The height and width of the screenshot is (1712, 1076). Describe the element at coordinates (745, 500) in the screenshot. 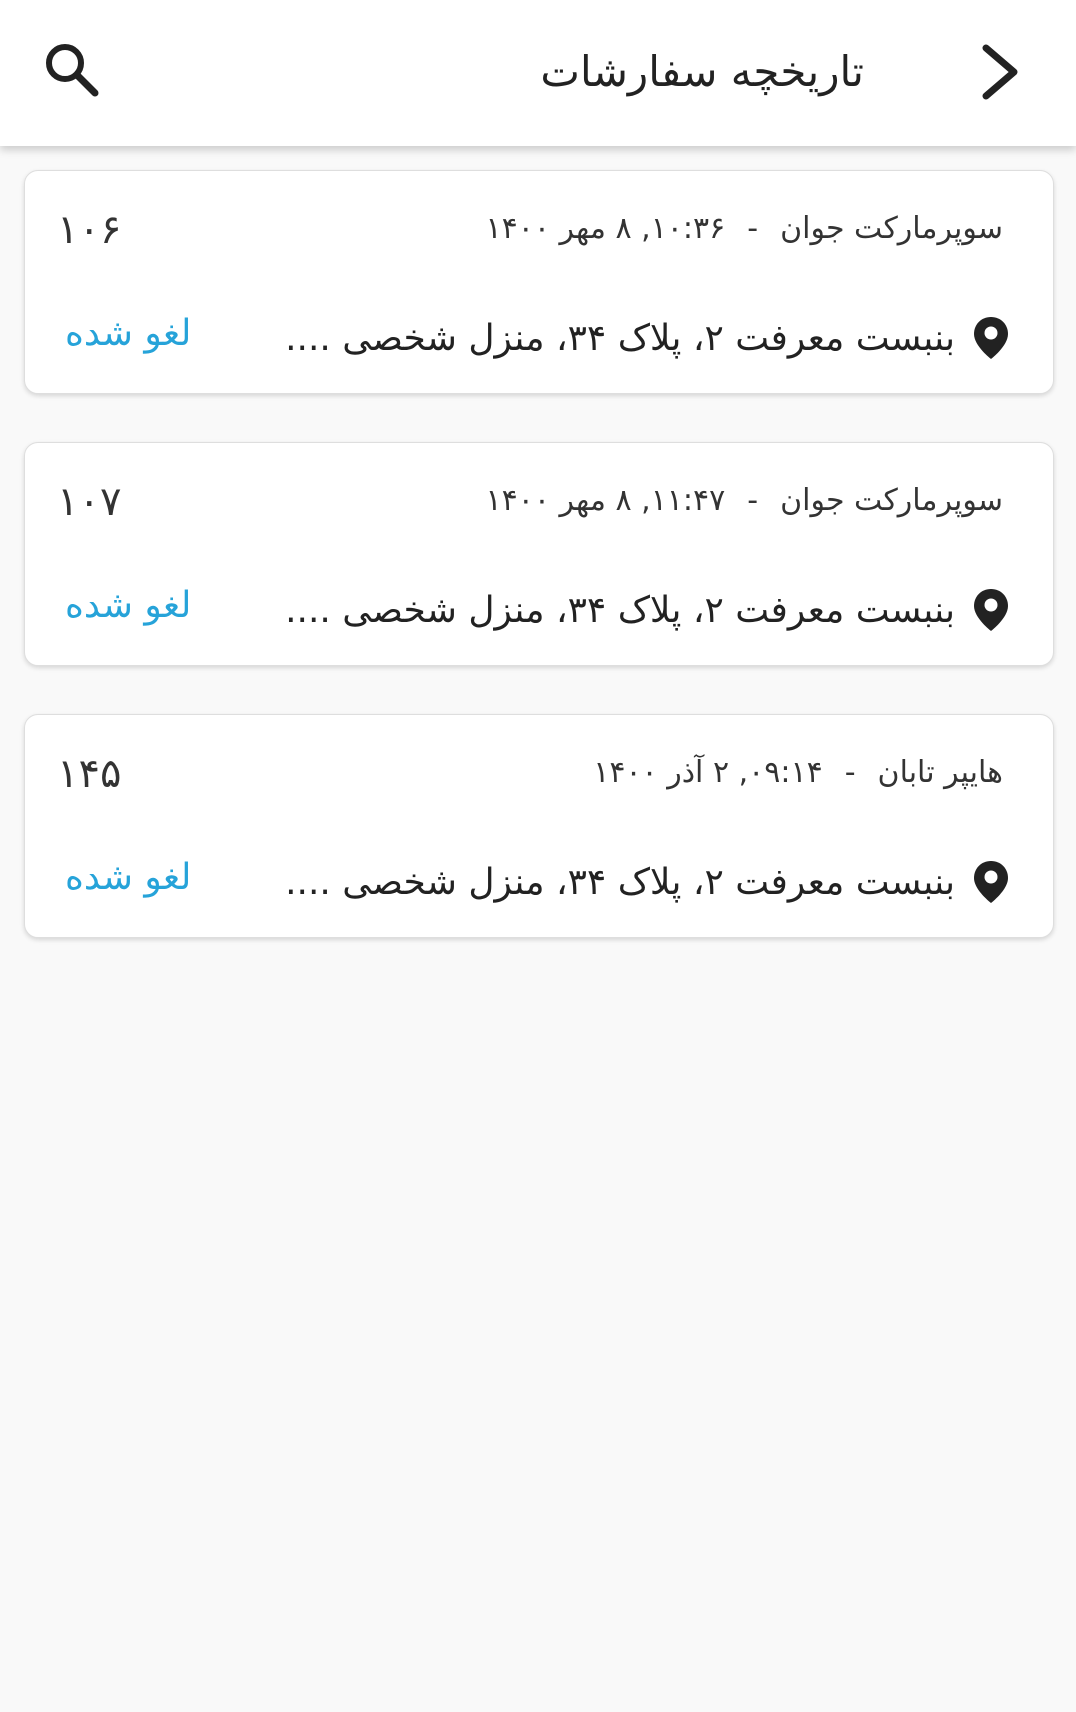

I see `order-meta: سوپرمارکت جوان-۱۱:۴۷, ۸ مهر ۱۴۰۰` at that location.